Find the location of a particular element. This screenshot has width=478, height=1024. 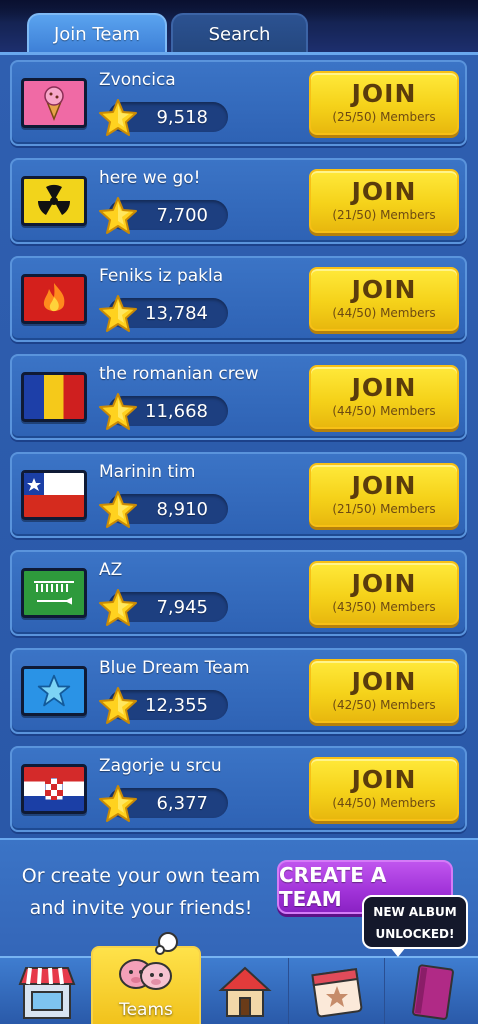

tooltip-line1: NEW ALBUM is located at coordinates (415, 912).